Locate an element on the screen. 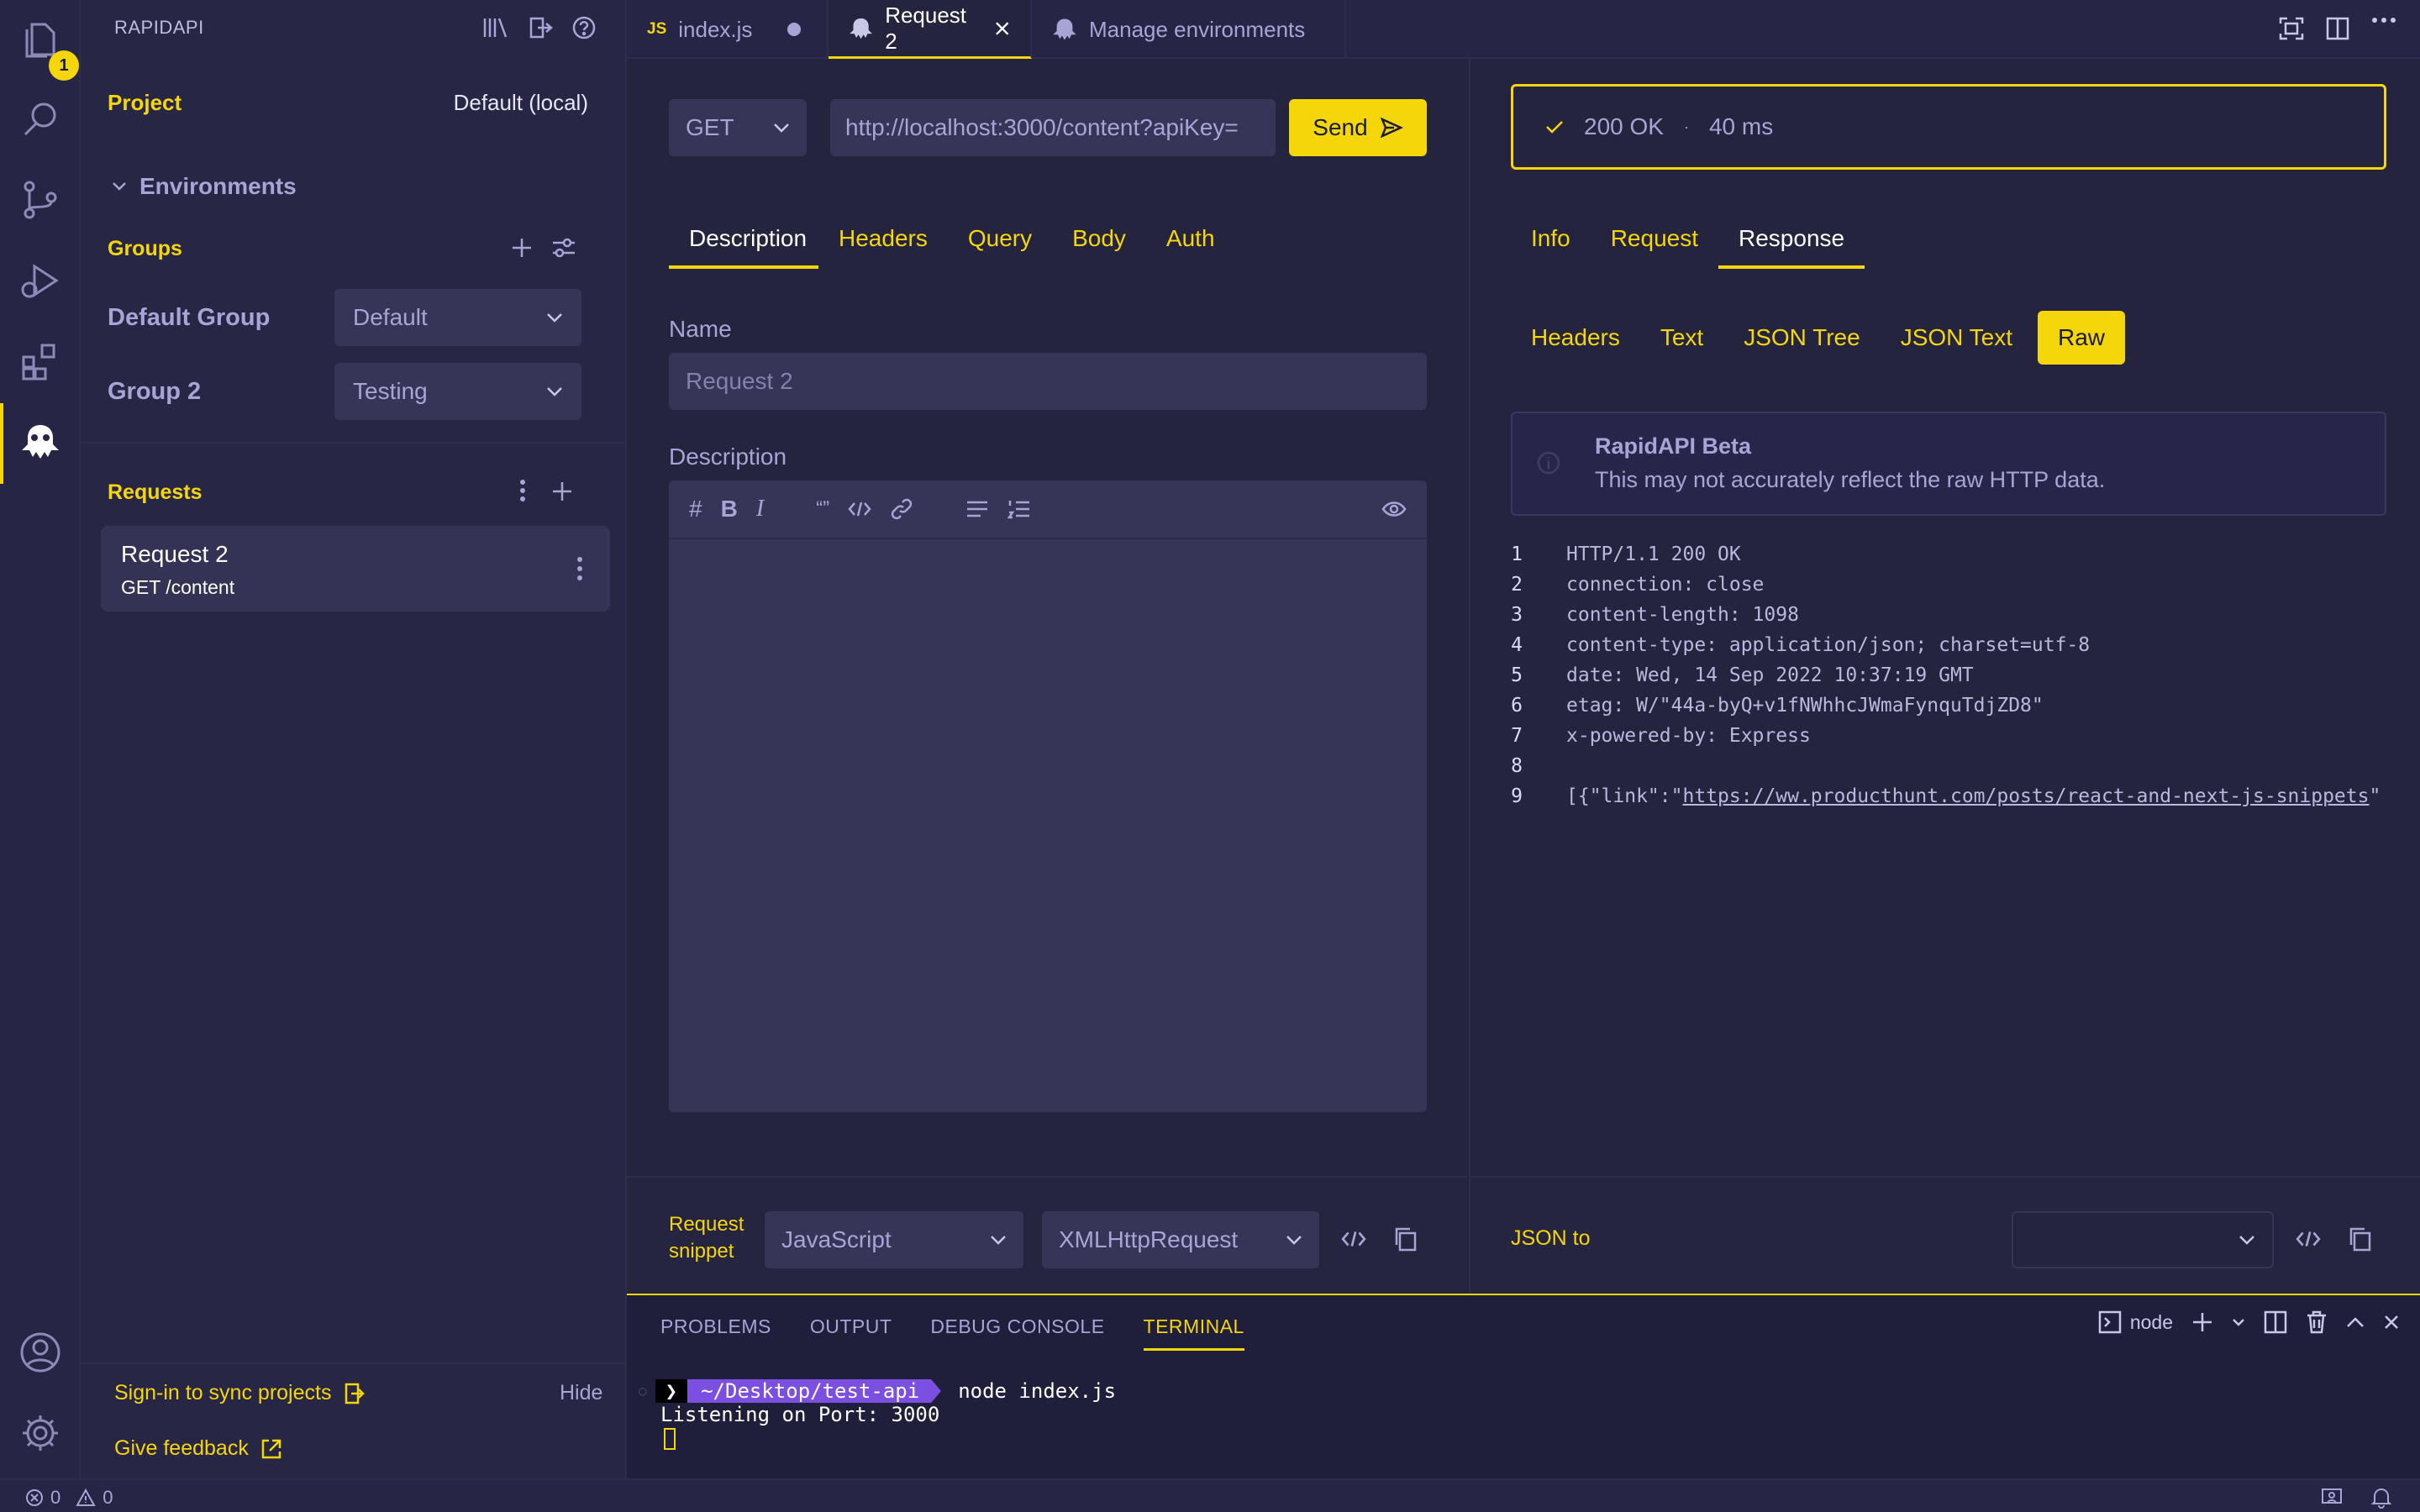 The image size is (2420, 1512). tab-headers: Headers is located at coordinates (883, 247).